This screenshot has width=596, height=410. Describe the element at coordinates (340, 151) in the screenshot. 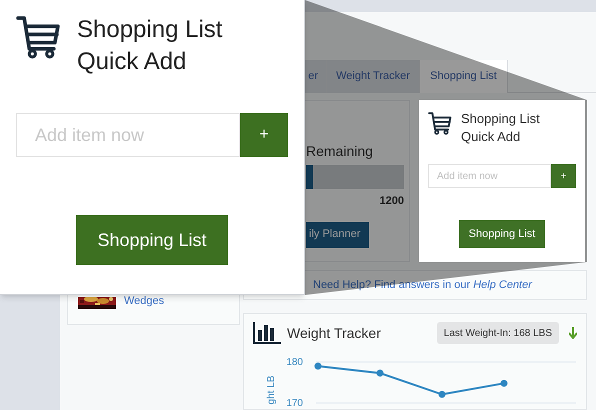

I see `card-title: Remaining` at that location.